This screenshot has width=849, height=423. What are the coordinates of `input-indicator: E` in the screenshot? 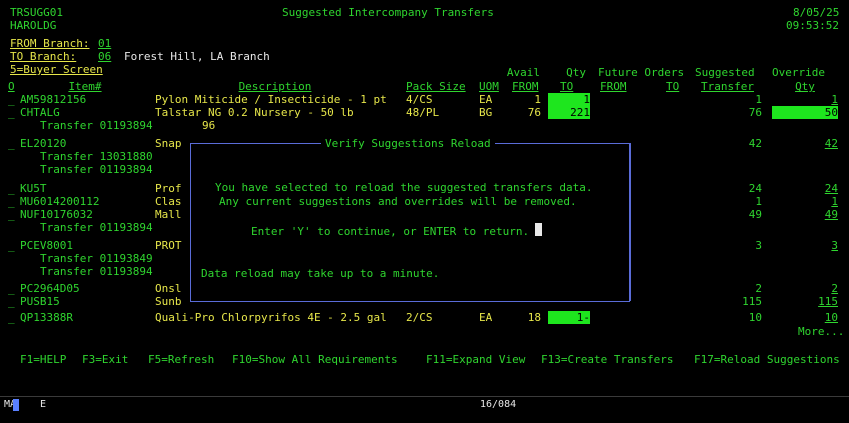 It's located at (43, 404).